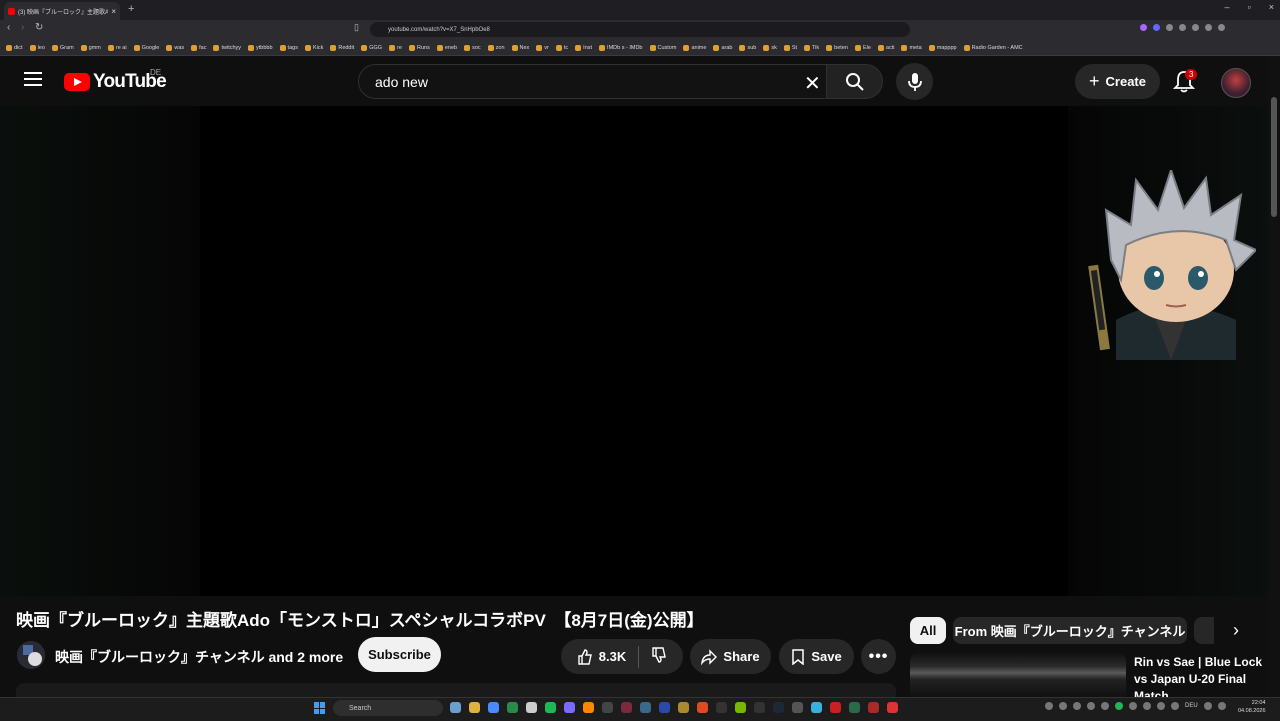 Image resolution: width=1280 pixels, height=721 pixels. What do you see at coordinates (790, 47) in the screenshot?
I see `bookmark-item: St` at bounding box center [790, 47].